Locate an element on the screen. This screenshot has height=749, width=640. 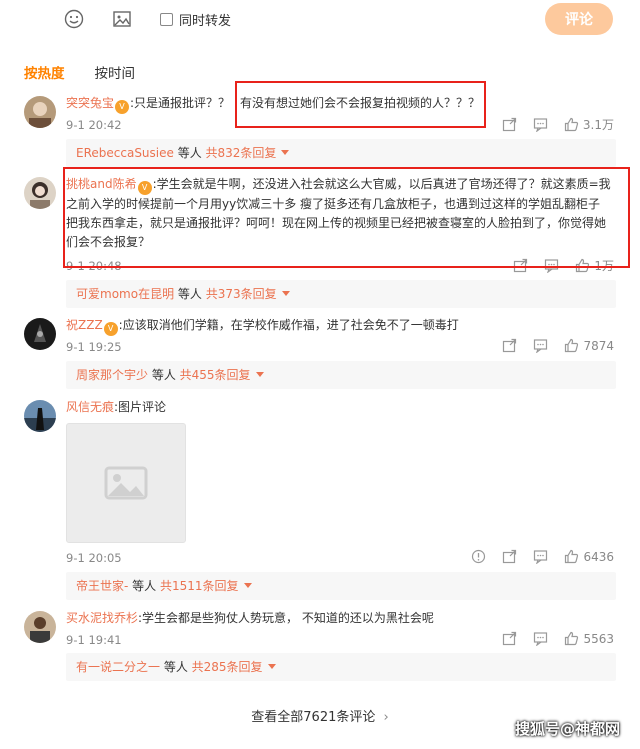
comment-text: 买水泥找乔杉:学生会都是些狗仗人势玩意， 不知道的还以为黑社会呢 is located at coordinates (250, 618).